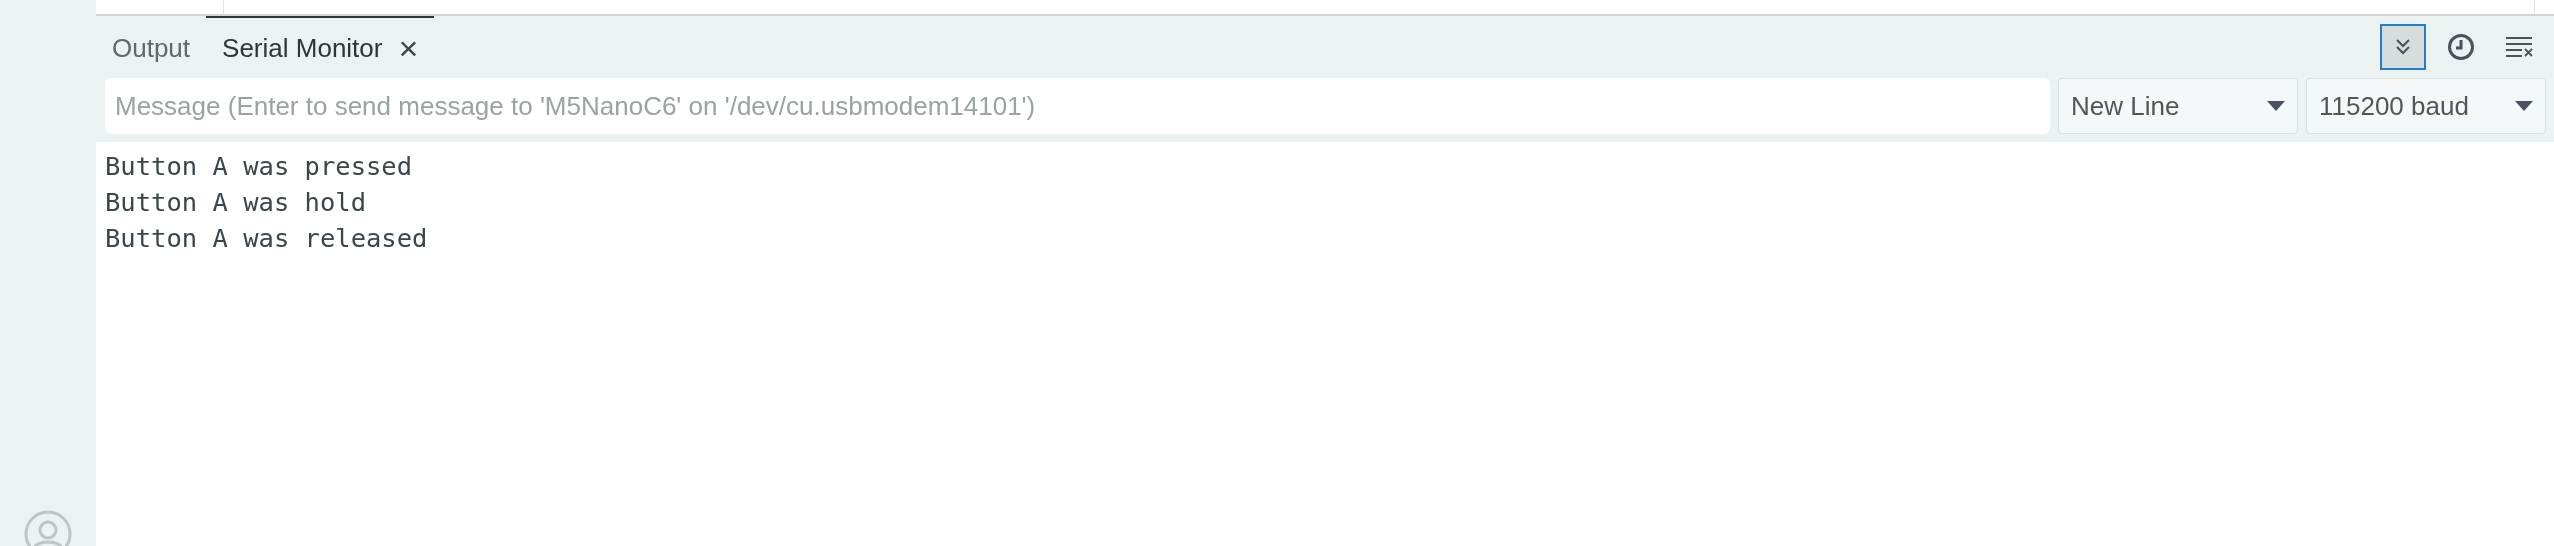  What do you see at coordinates (2426, 106) in the screenshot?
I see `baud-rate-dropdown: 115200 baud` at bounding box center [2426, 106].